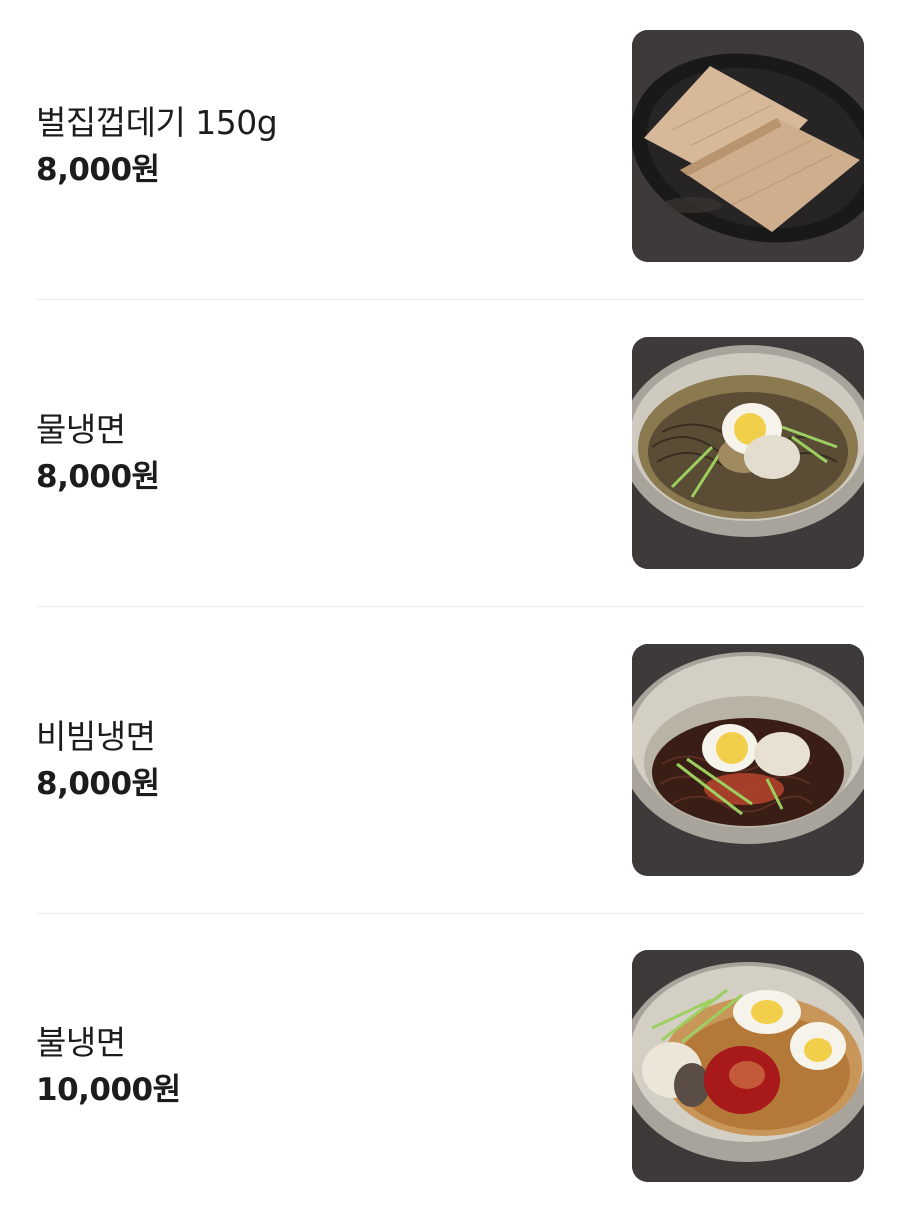 The height and width of the screenshot is (1212, 900). I want to click on bibim-naengmyeon-photo, so click(748, 760).